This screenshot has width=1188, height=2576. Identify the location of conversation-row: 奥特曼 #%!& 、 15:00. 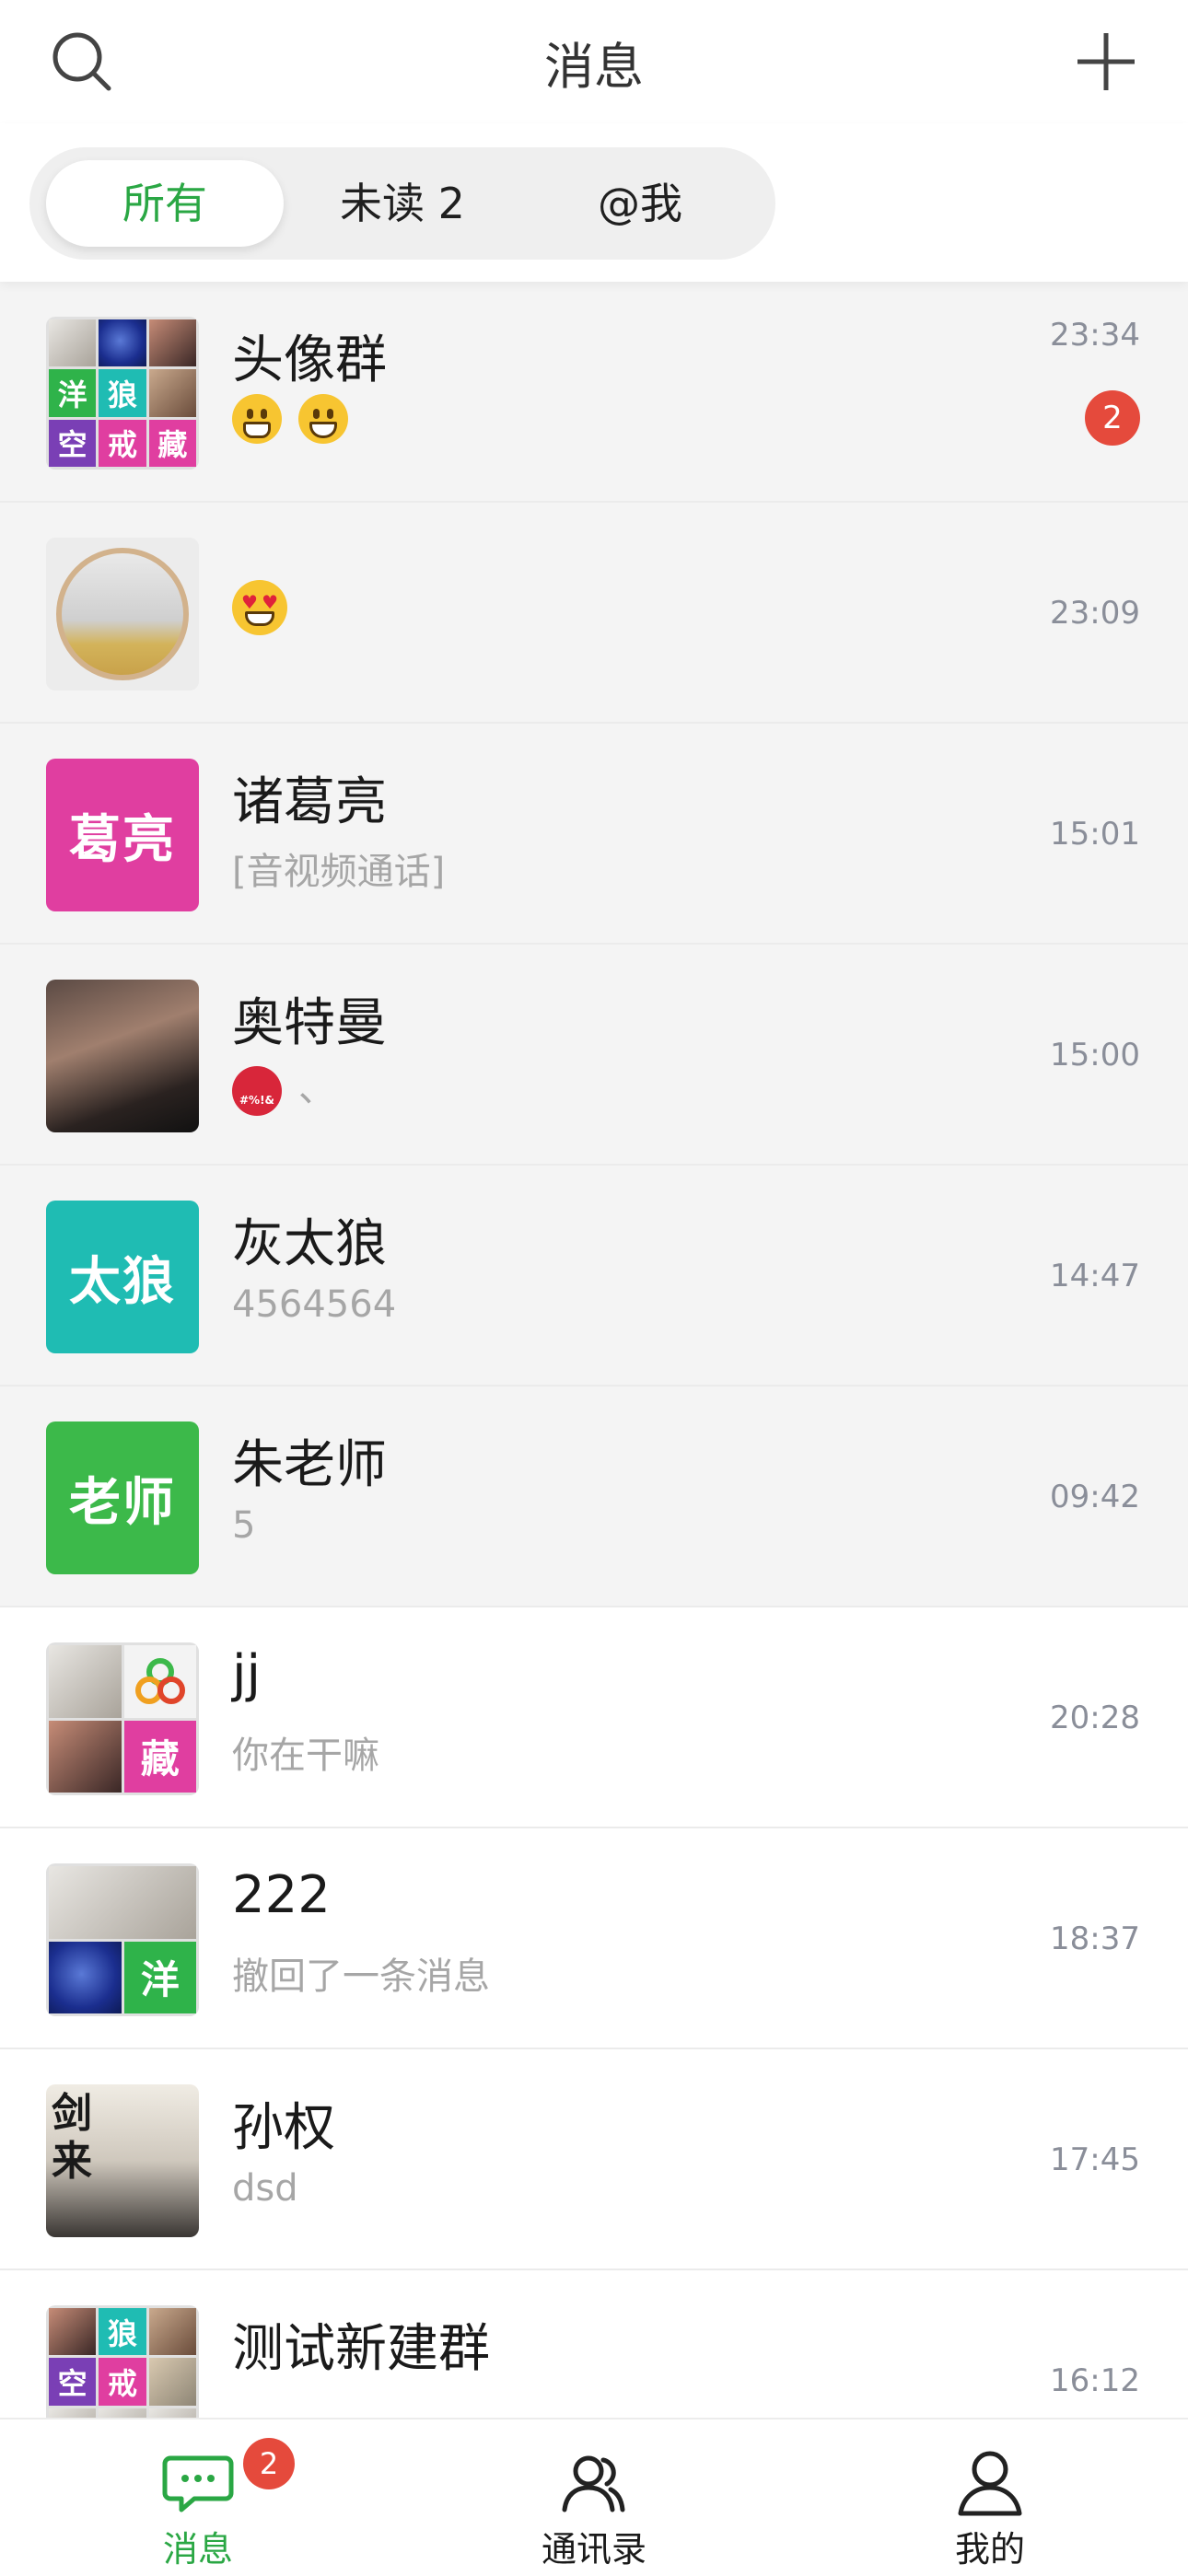
(594, 1055).